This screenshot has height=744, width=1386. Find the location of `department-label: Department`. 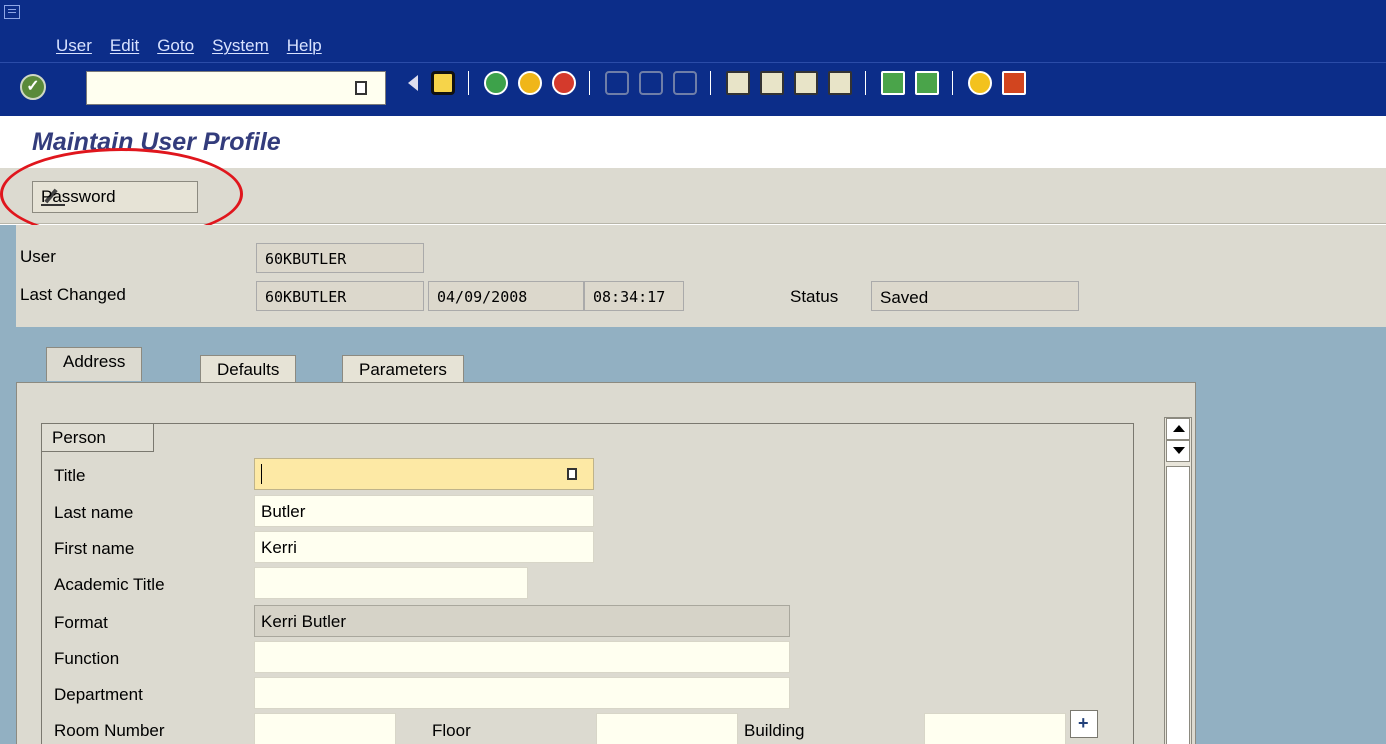

department-label: Department is located at coordinates (98, 694).